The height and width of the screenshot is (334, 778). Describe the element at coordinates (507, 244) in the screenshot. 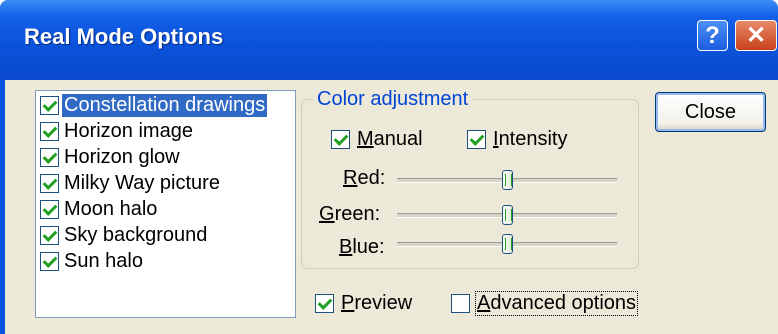

I see `blue-slider-thumb` at that location.